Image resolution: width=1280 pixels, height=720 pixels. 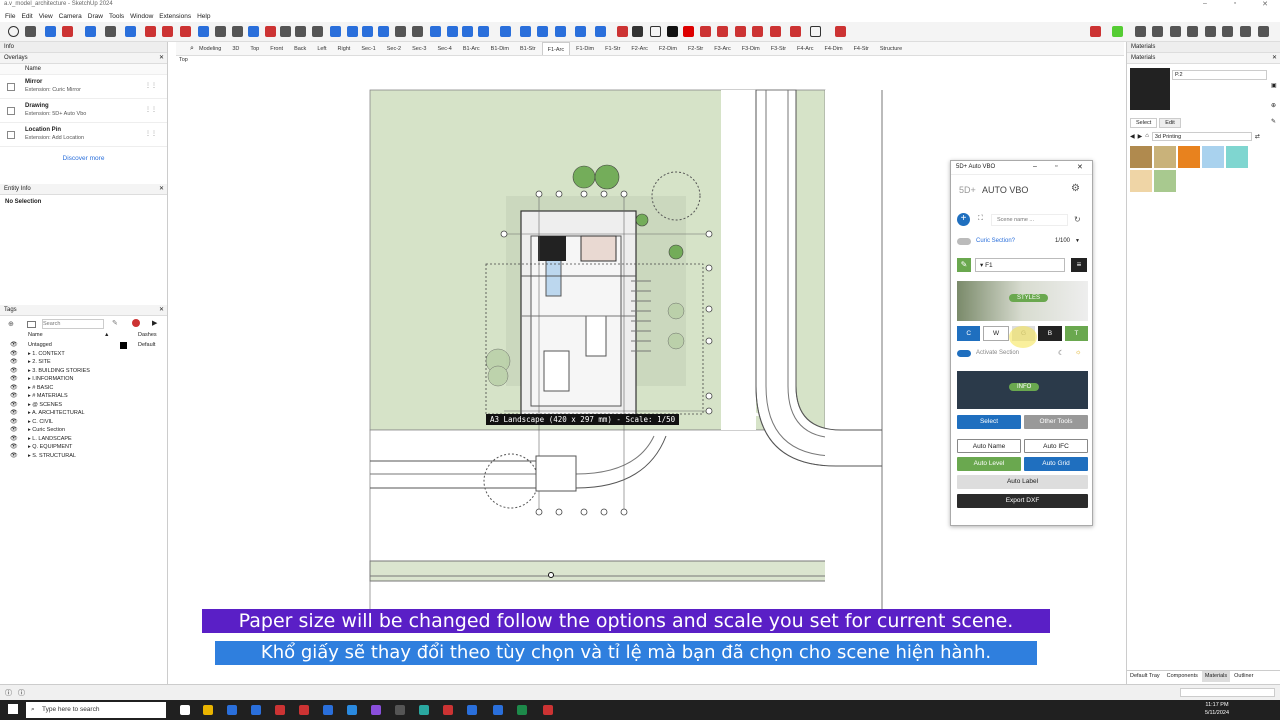 What do you see at coordinates (21, 693) in the screenshot?
I see `help-icon: ⓘ` at bounding box center [21, 693].